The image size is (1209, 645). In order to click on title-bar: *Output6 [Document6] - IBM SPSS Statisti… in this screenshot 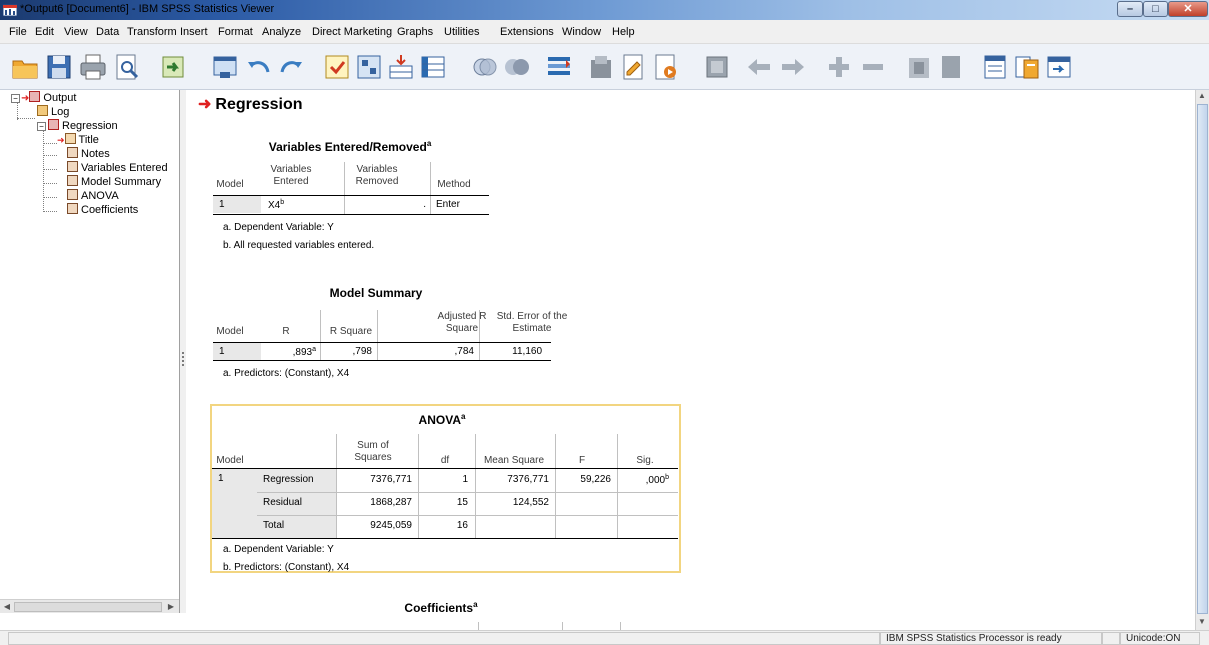, I will do `click(604, 10)`.